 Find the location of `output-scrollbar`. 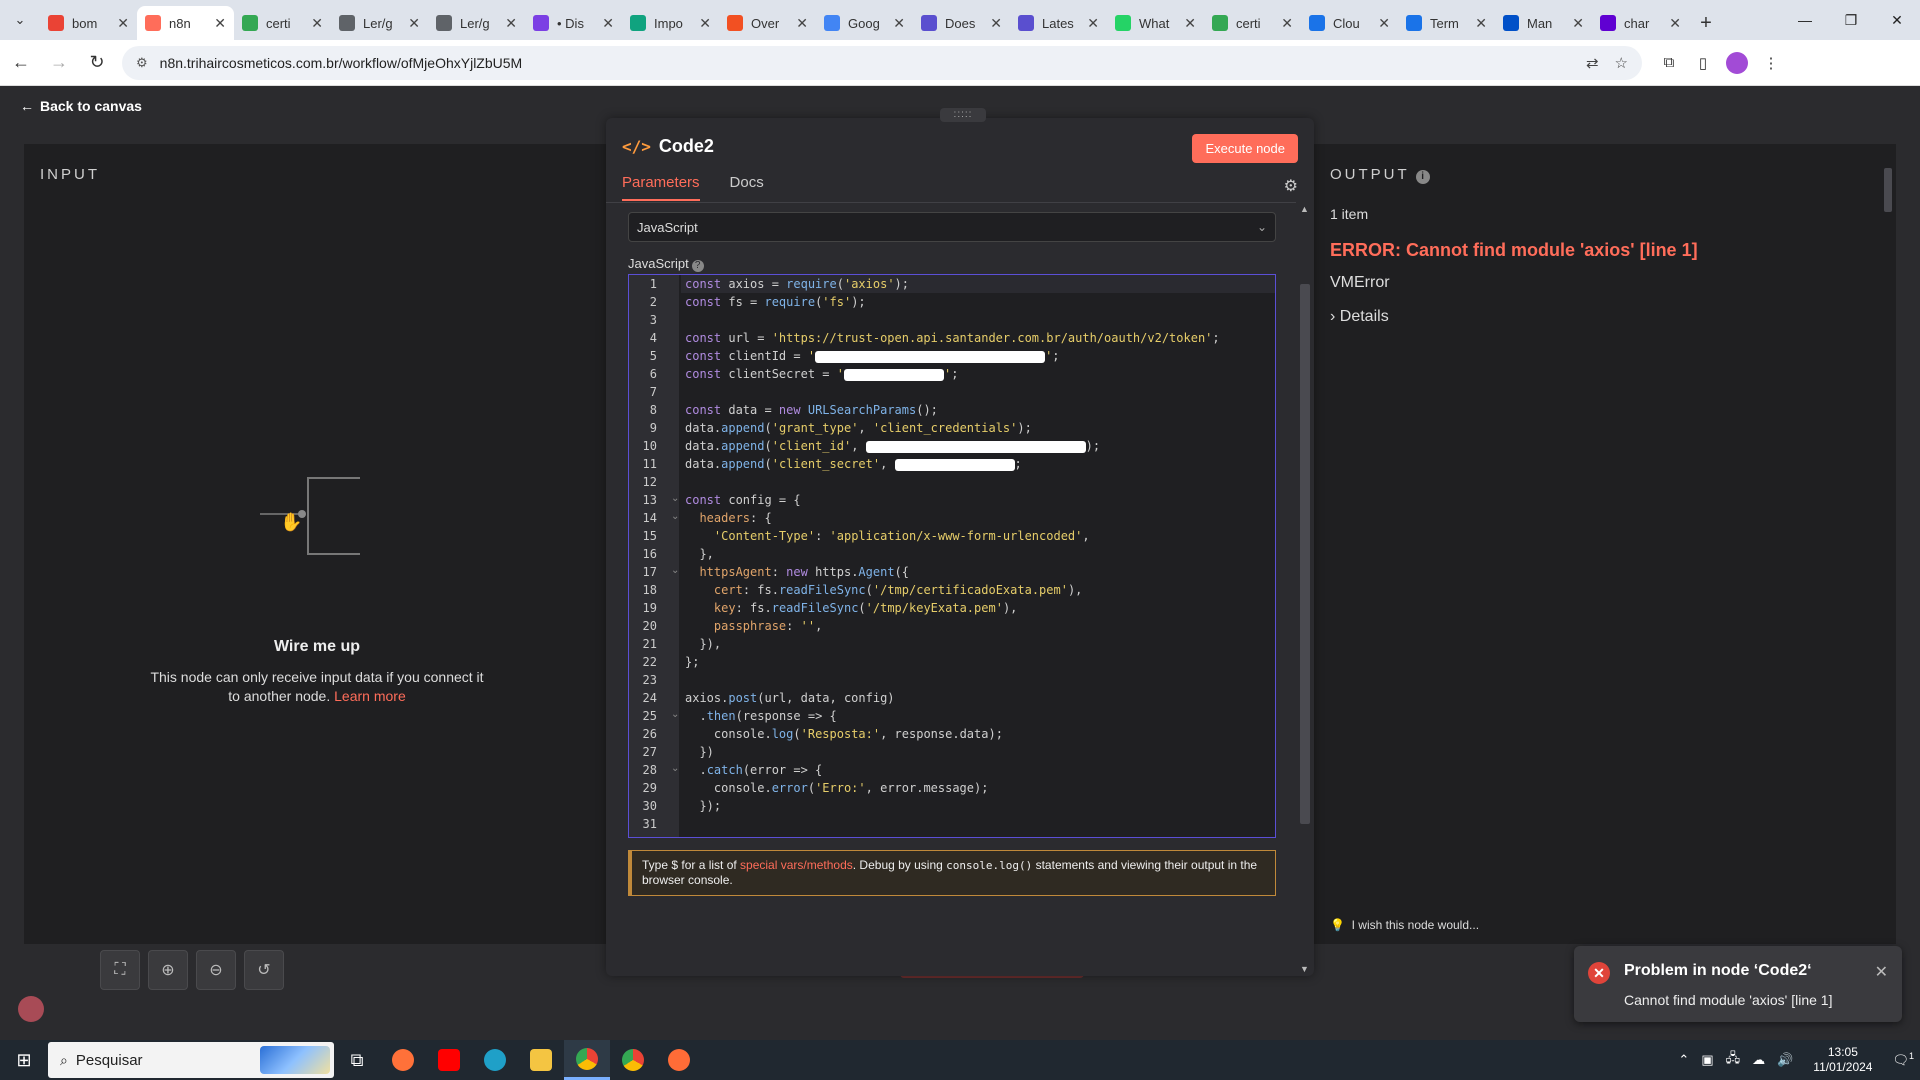

output-scrollbar is located at coordinates (1888, 190).